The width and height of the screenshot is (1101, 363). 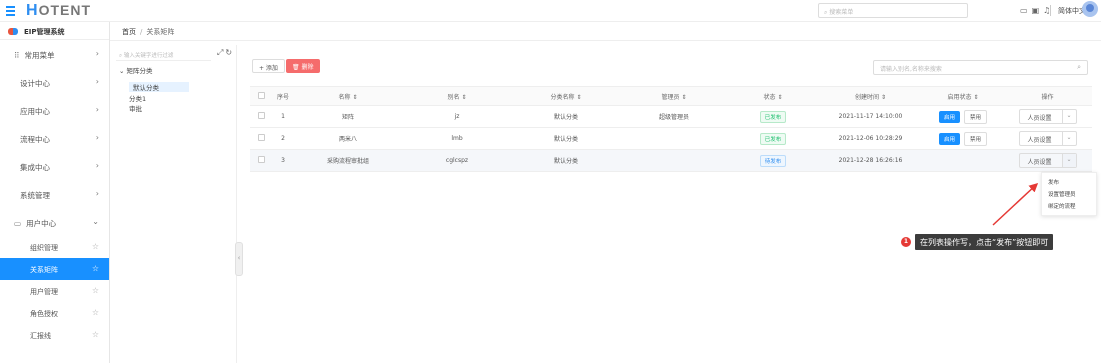 I want to click on sidebar-item-system: 系统管理 ›, so click(x=54, y=194).